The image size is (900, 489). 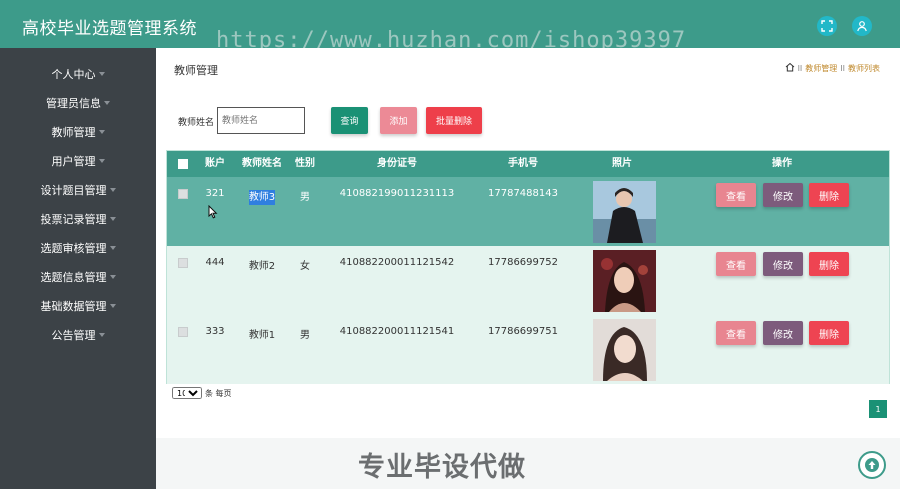 I want to click on column-header-account: 账户, so click(x=215, y=163).